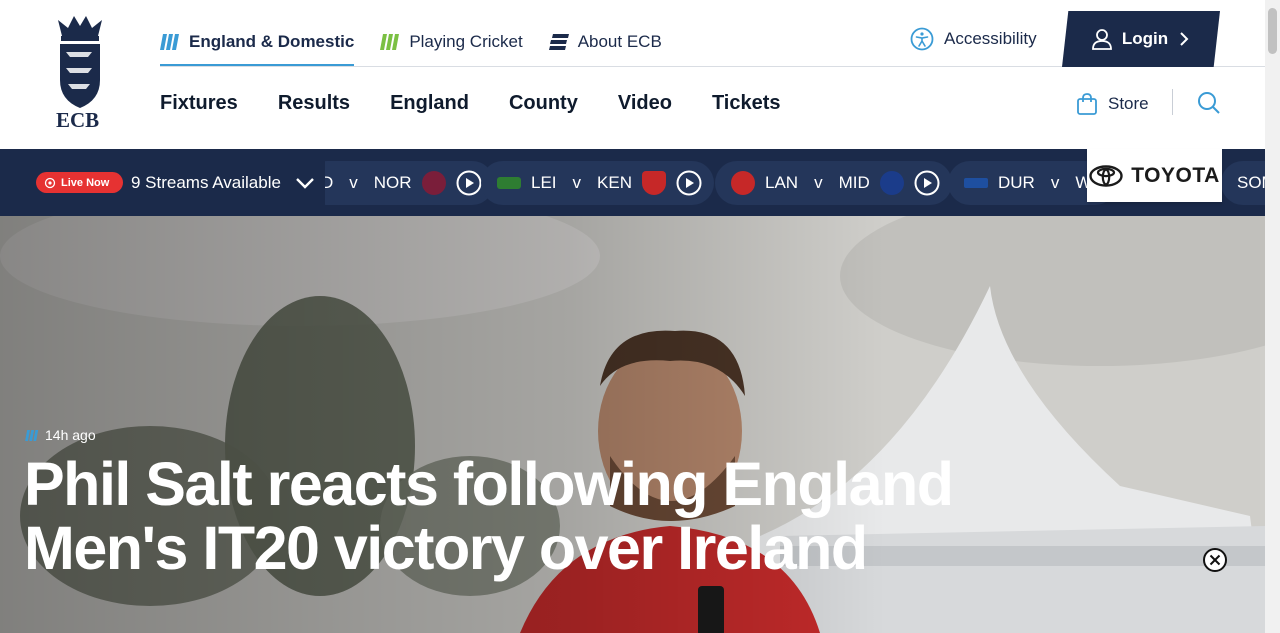  Describe the element at coordinates (70, 435) in the screenshot. I see `time-ago: 14h ago` at that location.